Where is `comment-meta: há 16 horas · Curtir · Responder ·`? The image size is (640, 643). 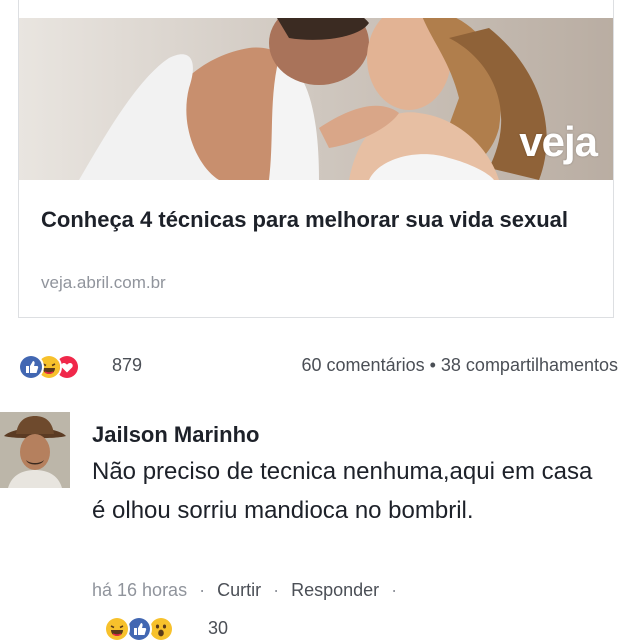
comment-meta: há 16 horas · Curtir · Responder · is located at coordinates (250, 590).